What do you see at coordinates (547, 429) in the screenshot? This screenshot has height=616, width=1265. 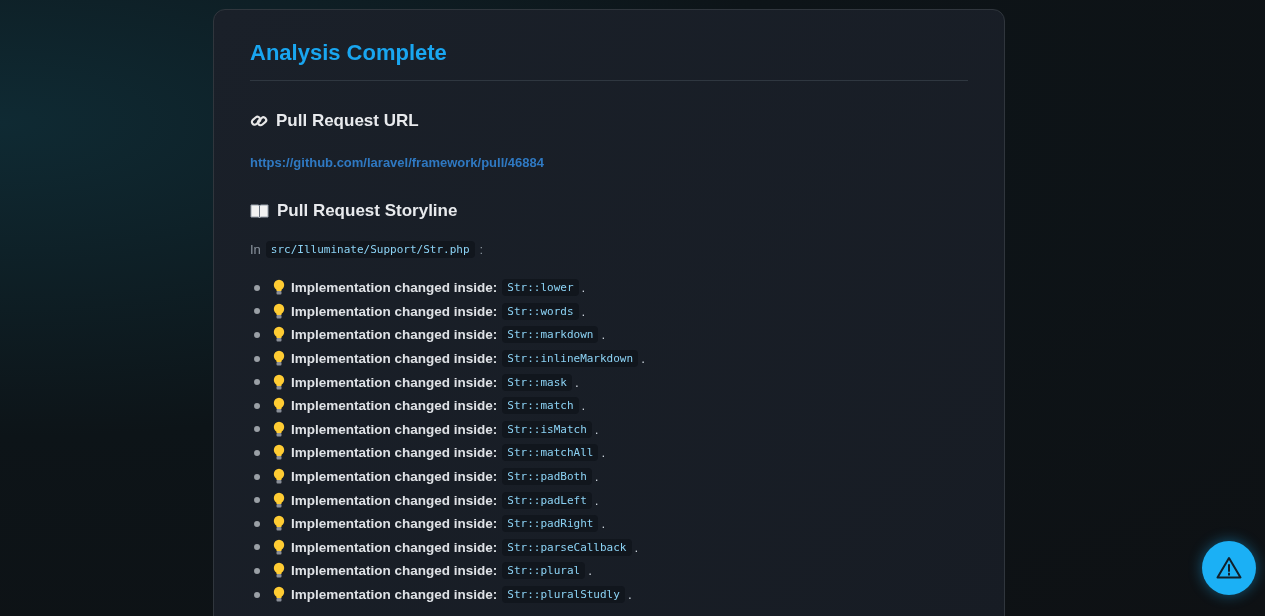 I see `method-name: Str::isMatch` at bounding box center [547, 429].